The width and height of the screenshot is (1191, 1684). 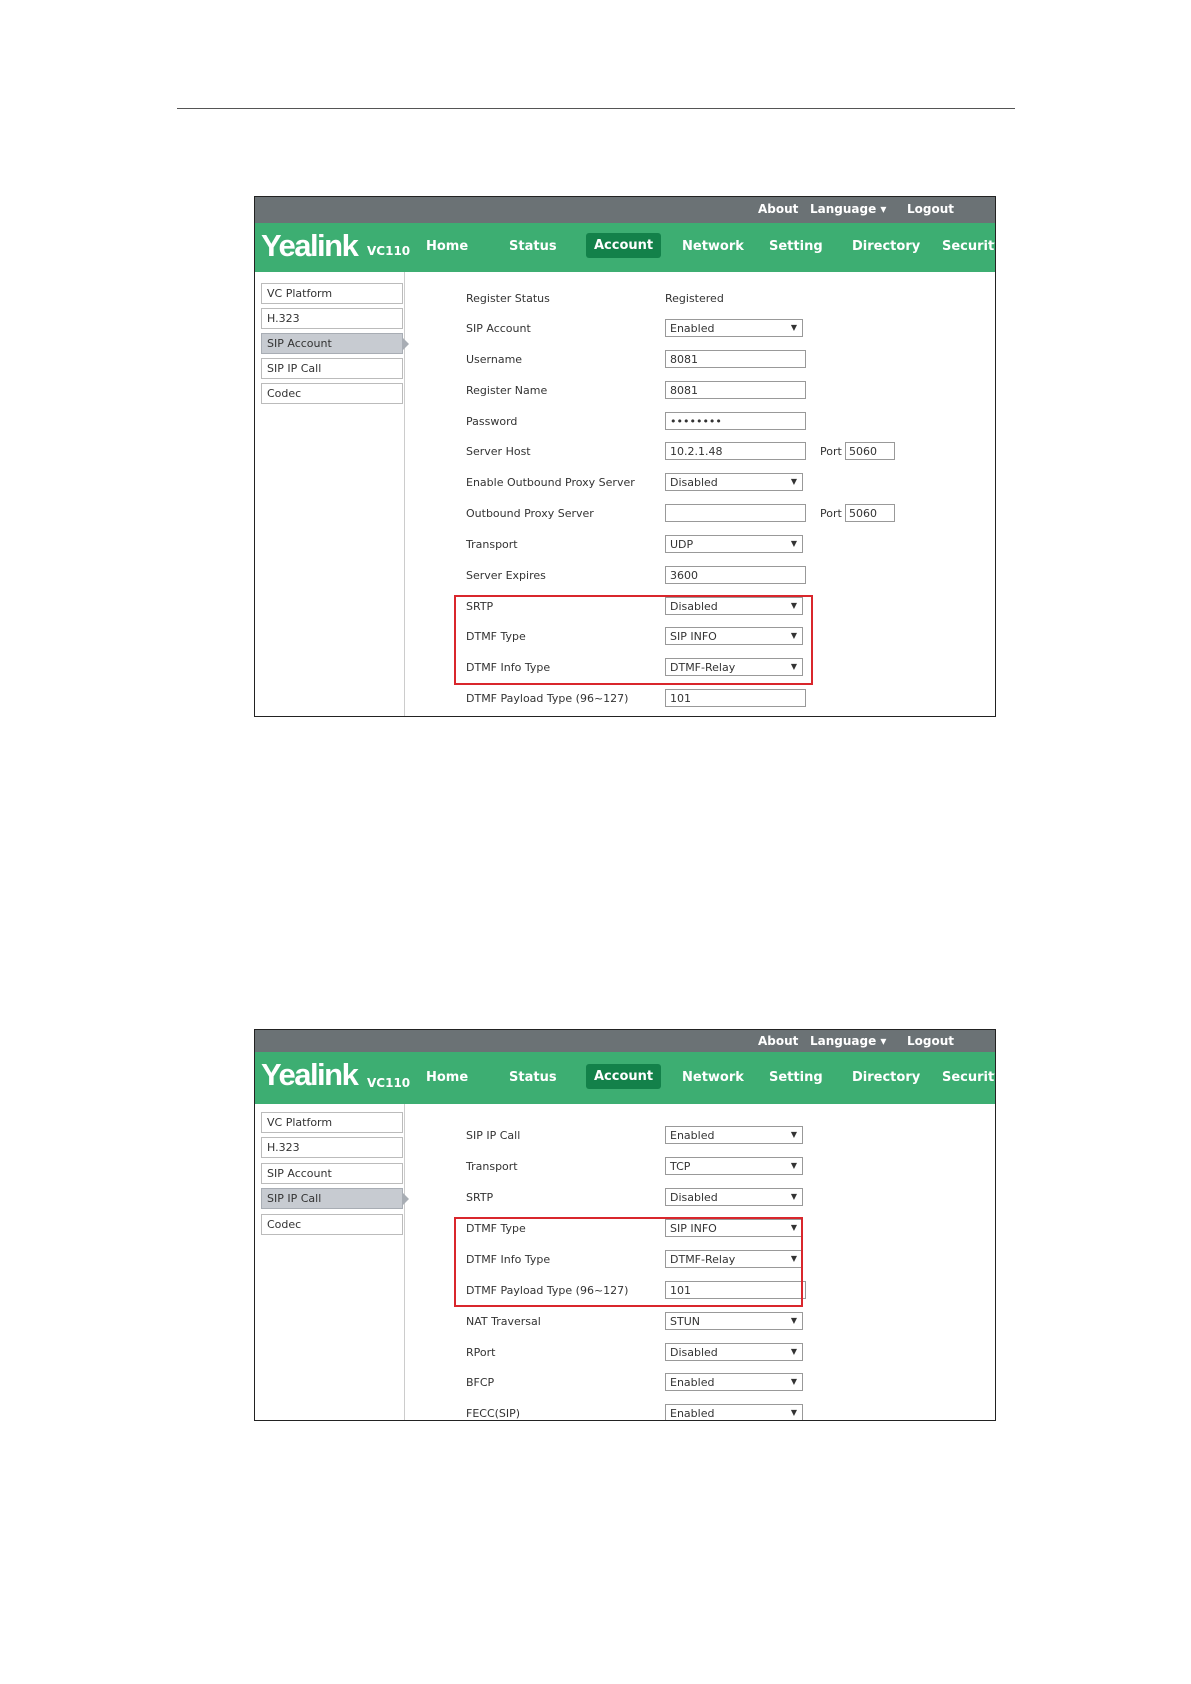 What do you see at coordinates (625, 1383) in the screenshot?
I see `bfcp-row: BFCP Enabled ▼` at bounding box center [625, 1383].